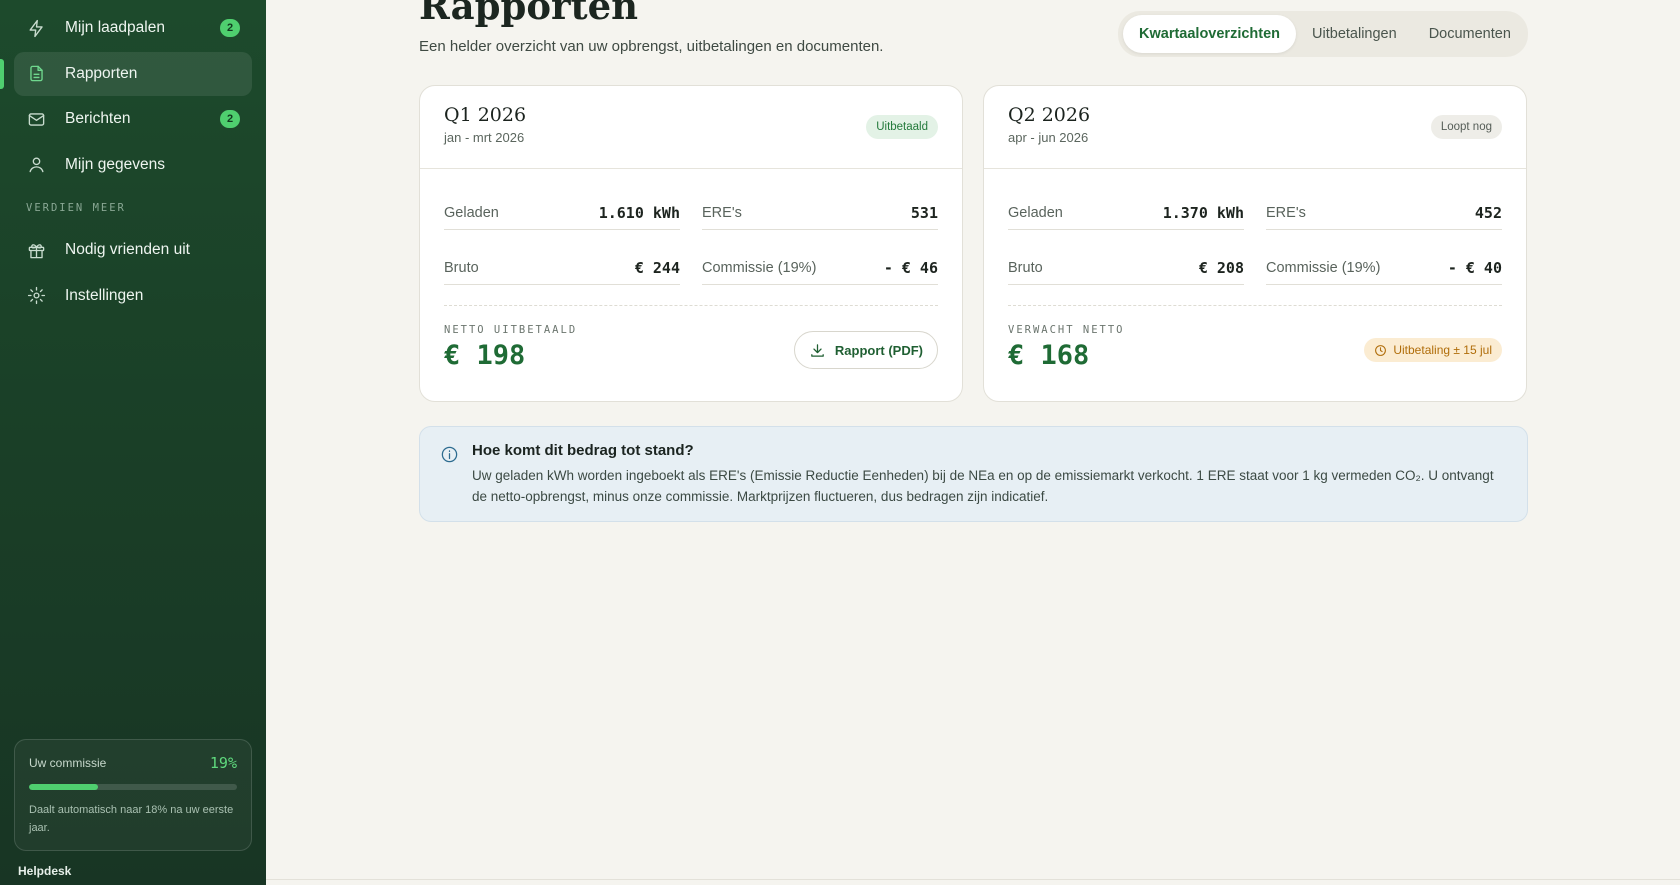  What do you see at coordinates (449, 454) in the screenshot?
I see `info-icon` at bounding box center [449, 454].